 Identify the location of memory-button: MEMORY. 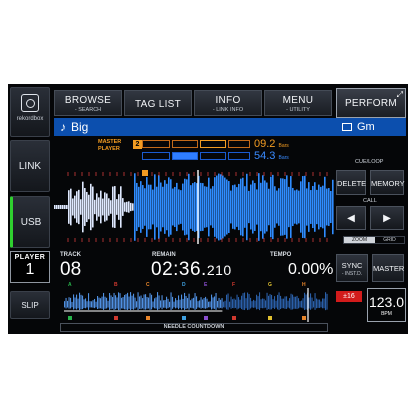
(387, 182).